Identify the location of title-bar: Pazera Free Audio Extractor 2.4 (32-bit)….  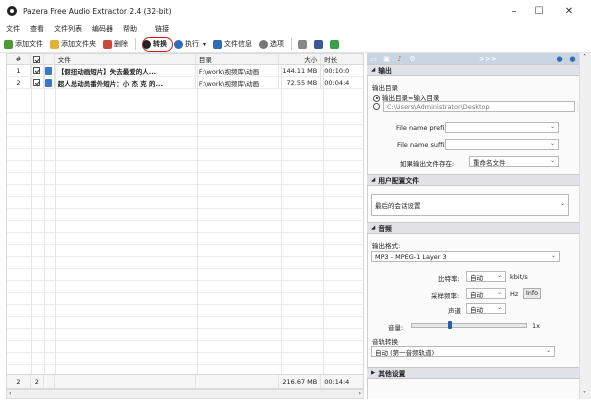
(295, 11).